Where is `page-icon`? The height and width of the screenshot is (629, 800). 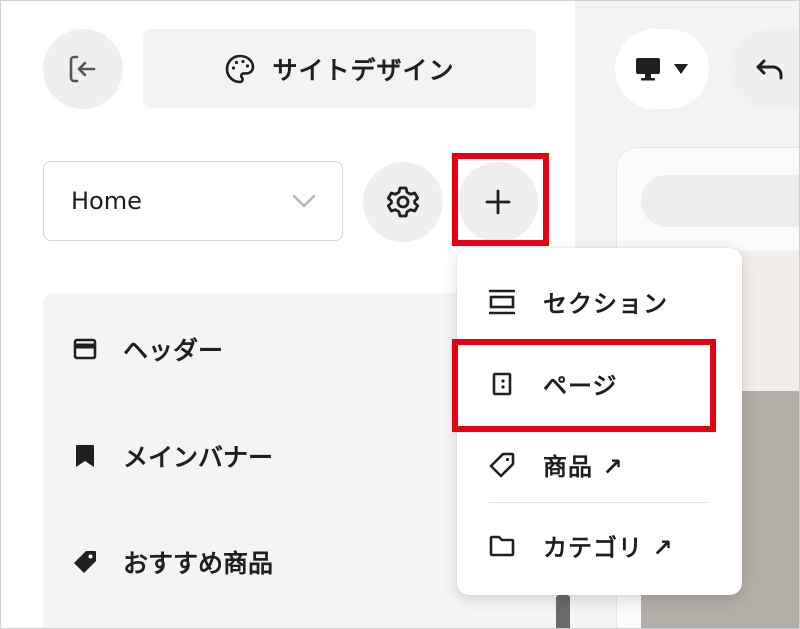
page-icon is located at coordinates (502, 384).